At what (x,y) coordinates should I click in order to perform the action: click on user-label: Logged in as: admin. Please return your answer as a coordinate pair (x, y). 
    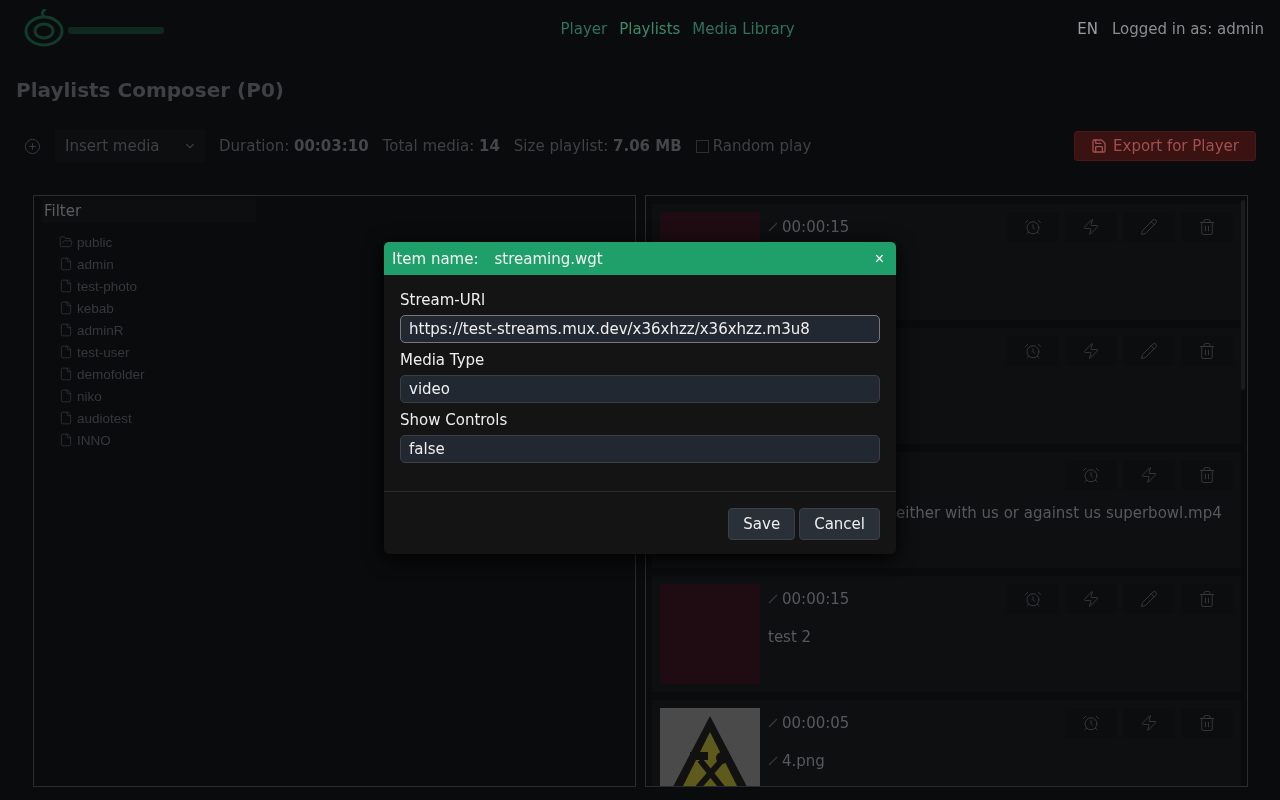
    Looking at the image, I should click on (1187, 29).